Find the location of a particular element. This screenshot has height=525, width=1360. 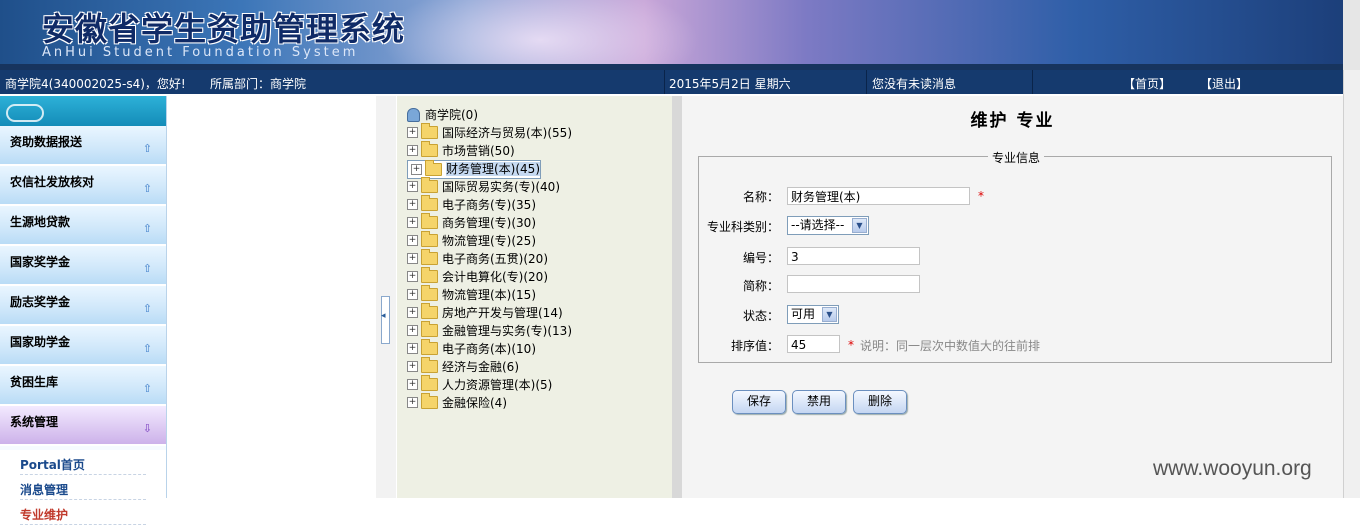

department-text: 所属部门：商学院 is located at coordinates (258, 84).